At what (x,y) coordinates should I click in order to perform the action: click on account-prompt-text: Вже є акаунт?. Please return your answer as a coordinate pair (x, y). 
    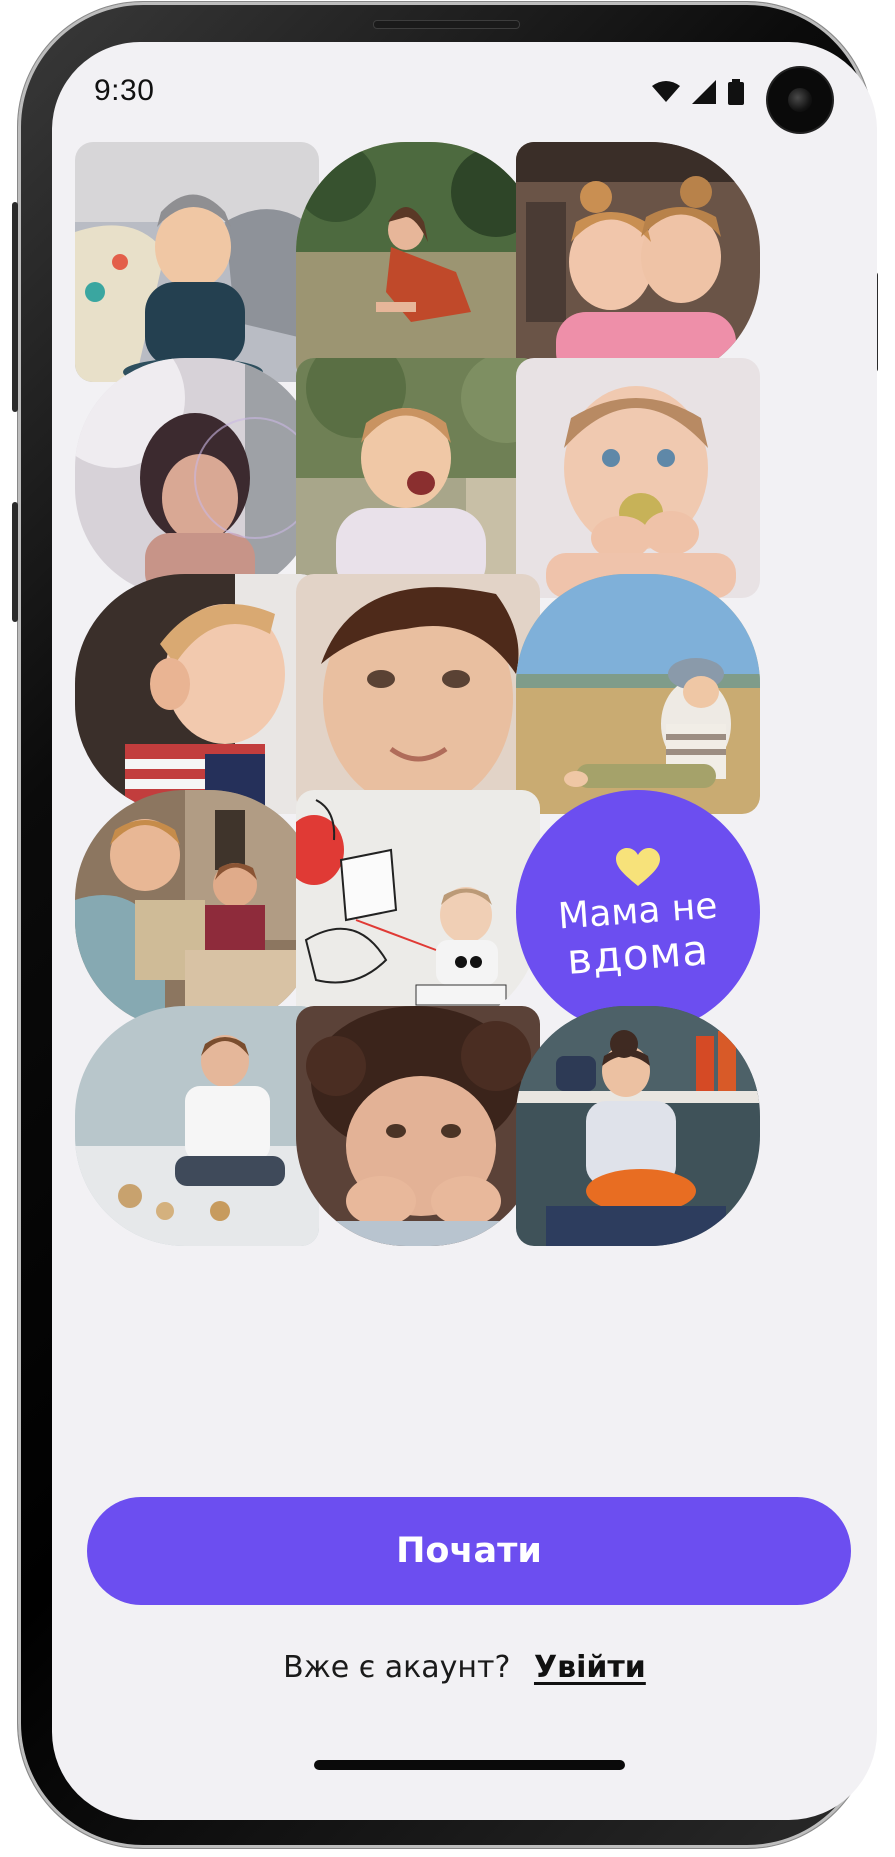
    Looking at the image, I should click on (397, 1667).